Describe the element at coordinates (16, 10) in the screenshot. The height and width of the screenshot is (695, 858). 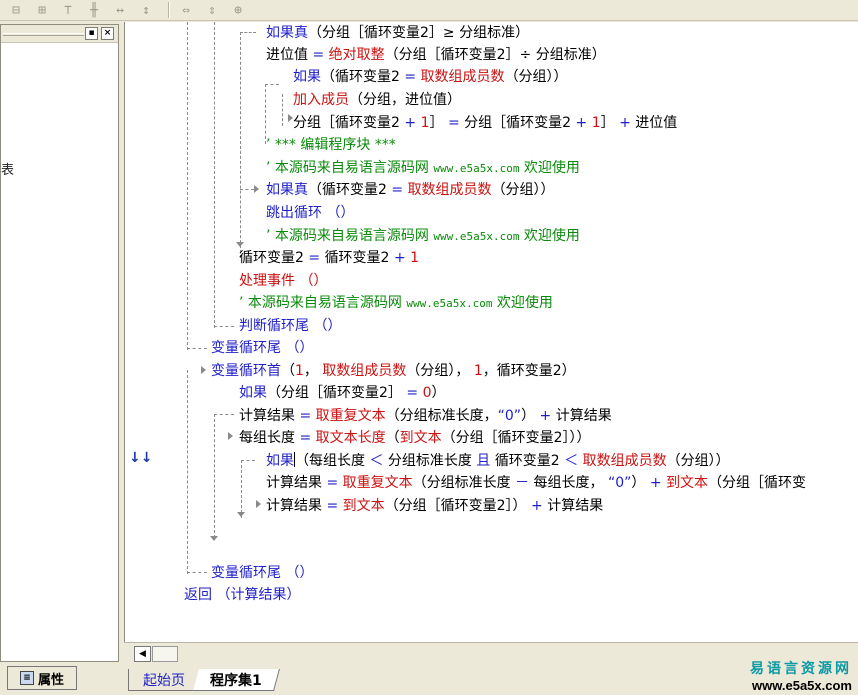
I see `align-left-icon: ⊟` at that location.